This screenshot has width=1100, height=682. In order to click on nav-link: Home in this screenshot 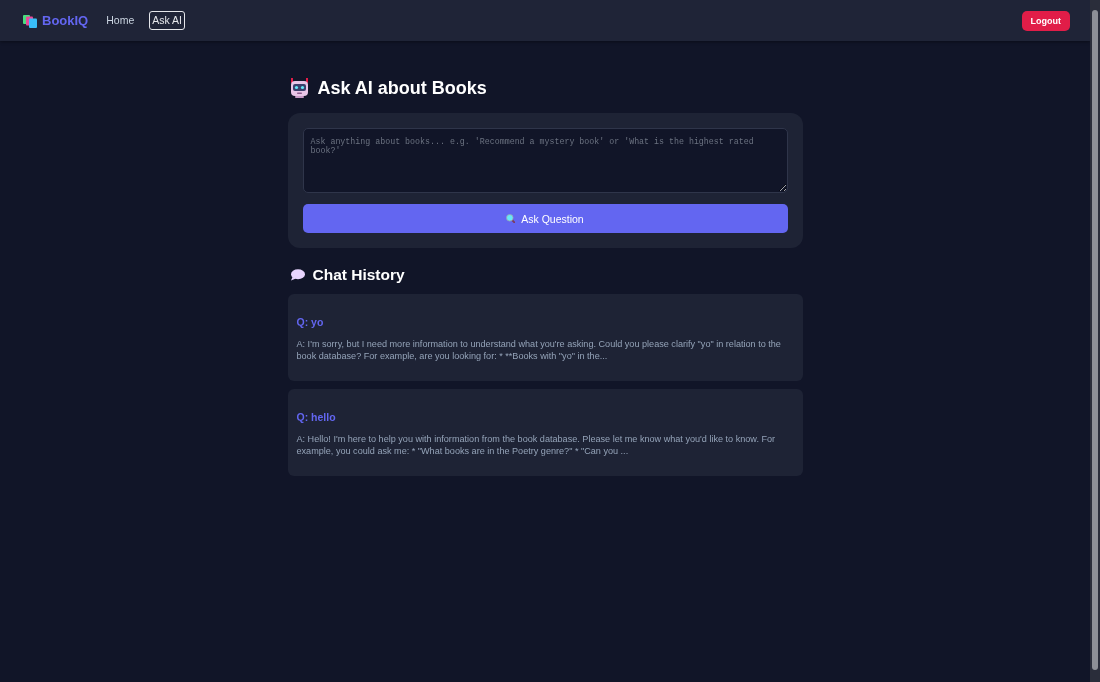, I will do `click(120, 20)`.